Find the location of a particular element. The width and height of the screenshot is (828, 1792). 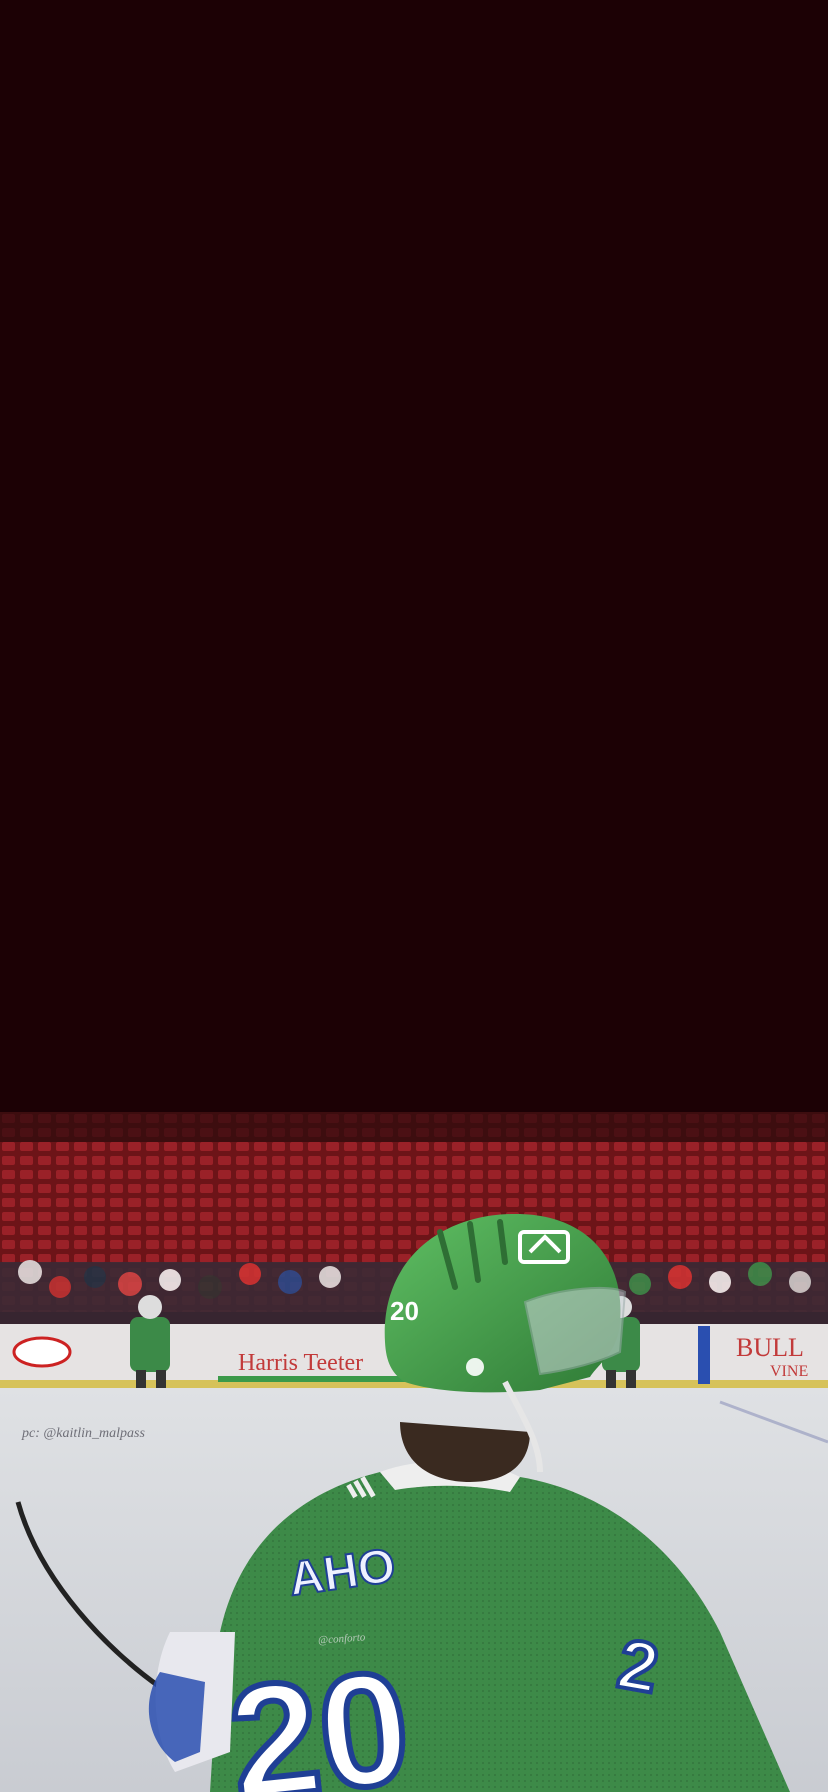

board-ad-bull: BULL is located at coordinates (770, 1347).